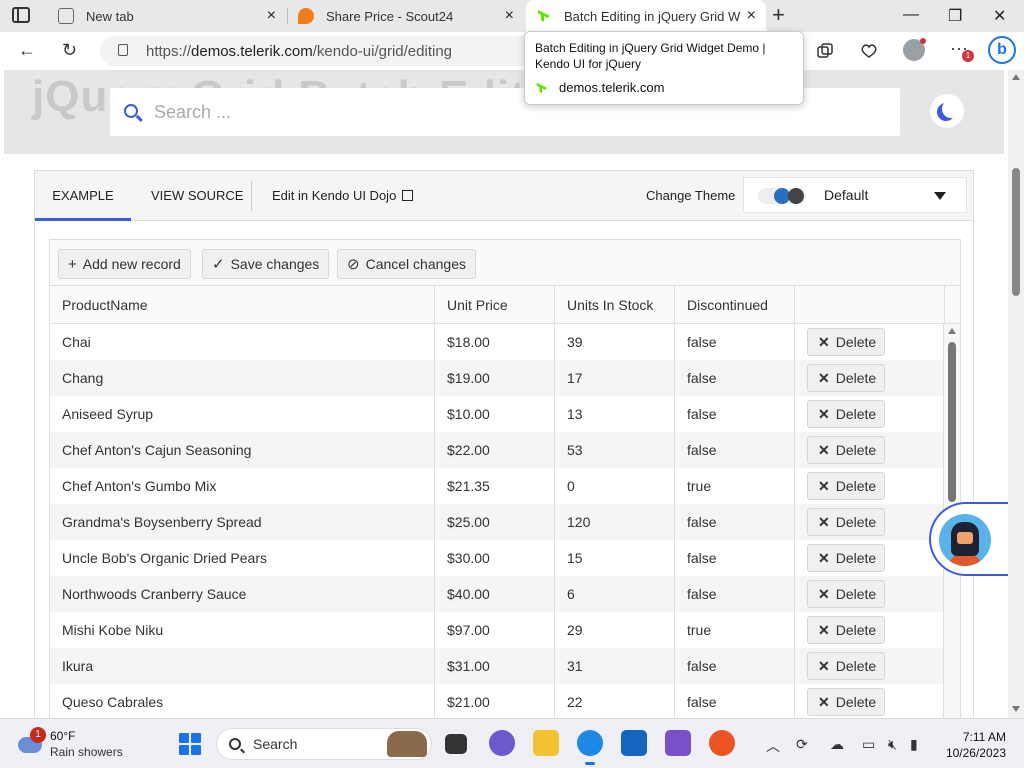  What do you see at coordinates (242, 558) in the screenshot?
I see `cell-product-name: Uncle Bob's Organic Dried Pears` at bounding box center [242, 558].